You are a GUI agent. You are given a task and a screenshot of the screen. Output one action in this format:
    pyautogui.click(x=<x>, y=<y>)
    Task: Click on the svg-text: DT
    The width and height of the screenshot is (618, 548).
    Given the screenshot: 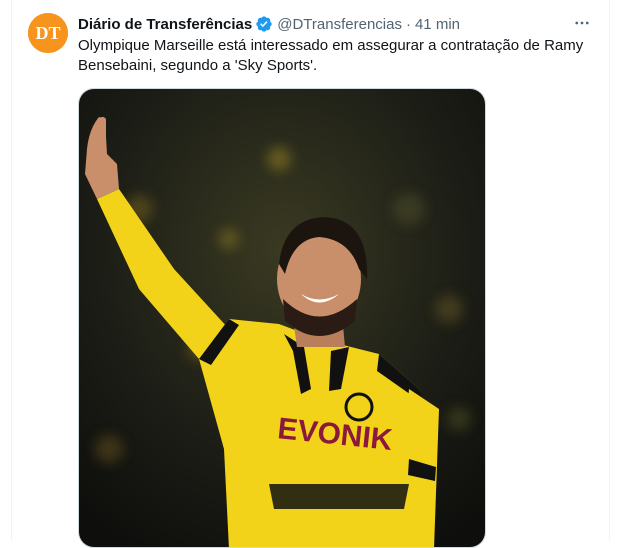 What is the action you would take?
    pyautogui.click(x=47, y=33)
    